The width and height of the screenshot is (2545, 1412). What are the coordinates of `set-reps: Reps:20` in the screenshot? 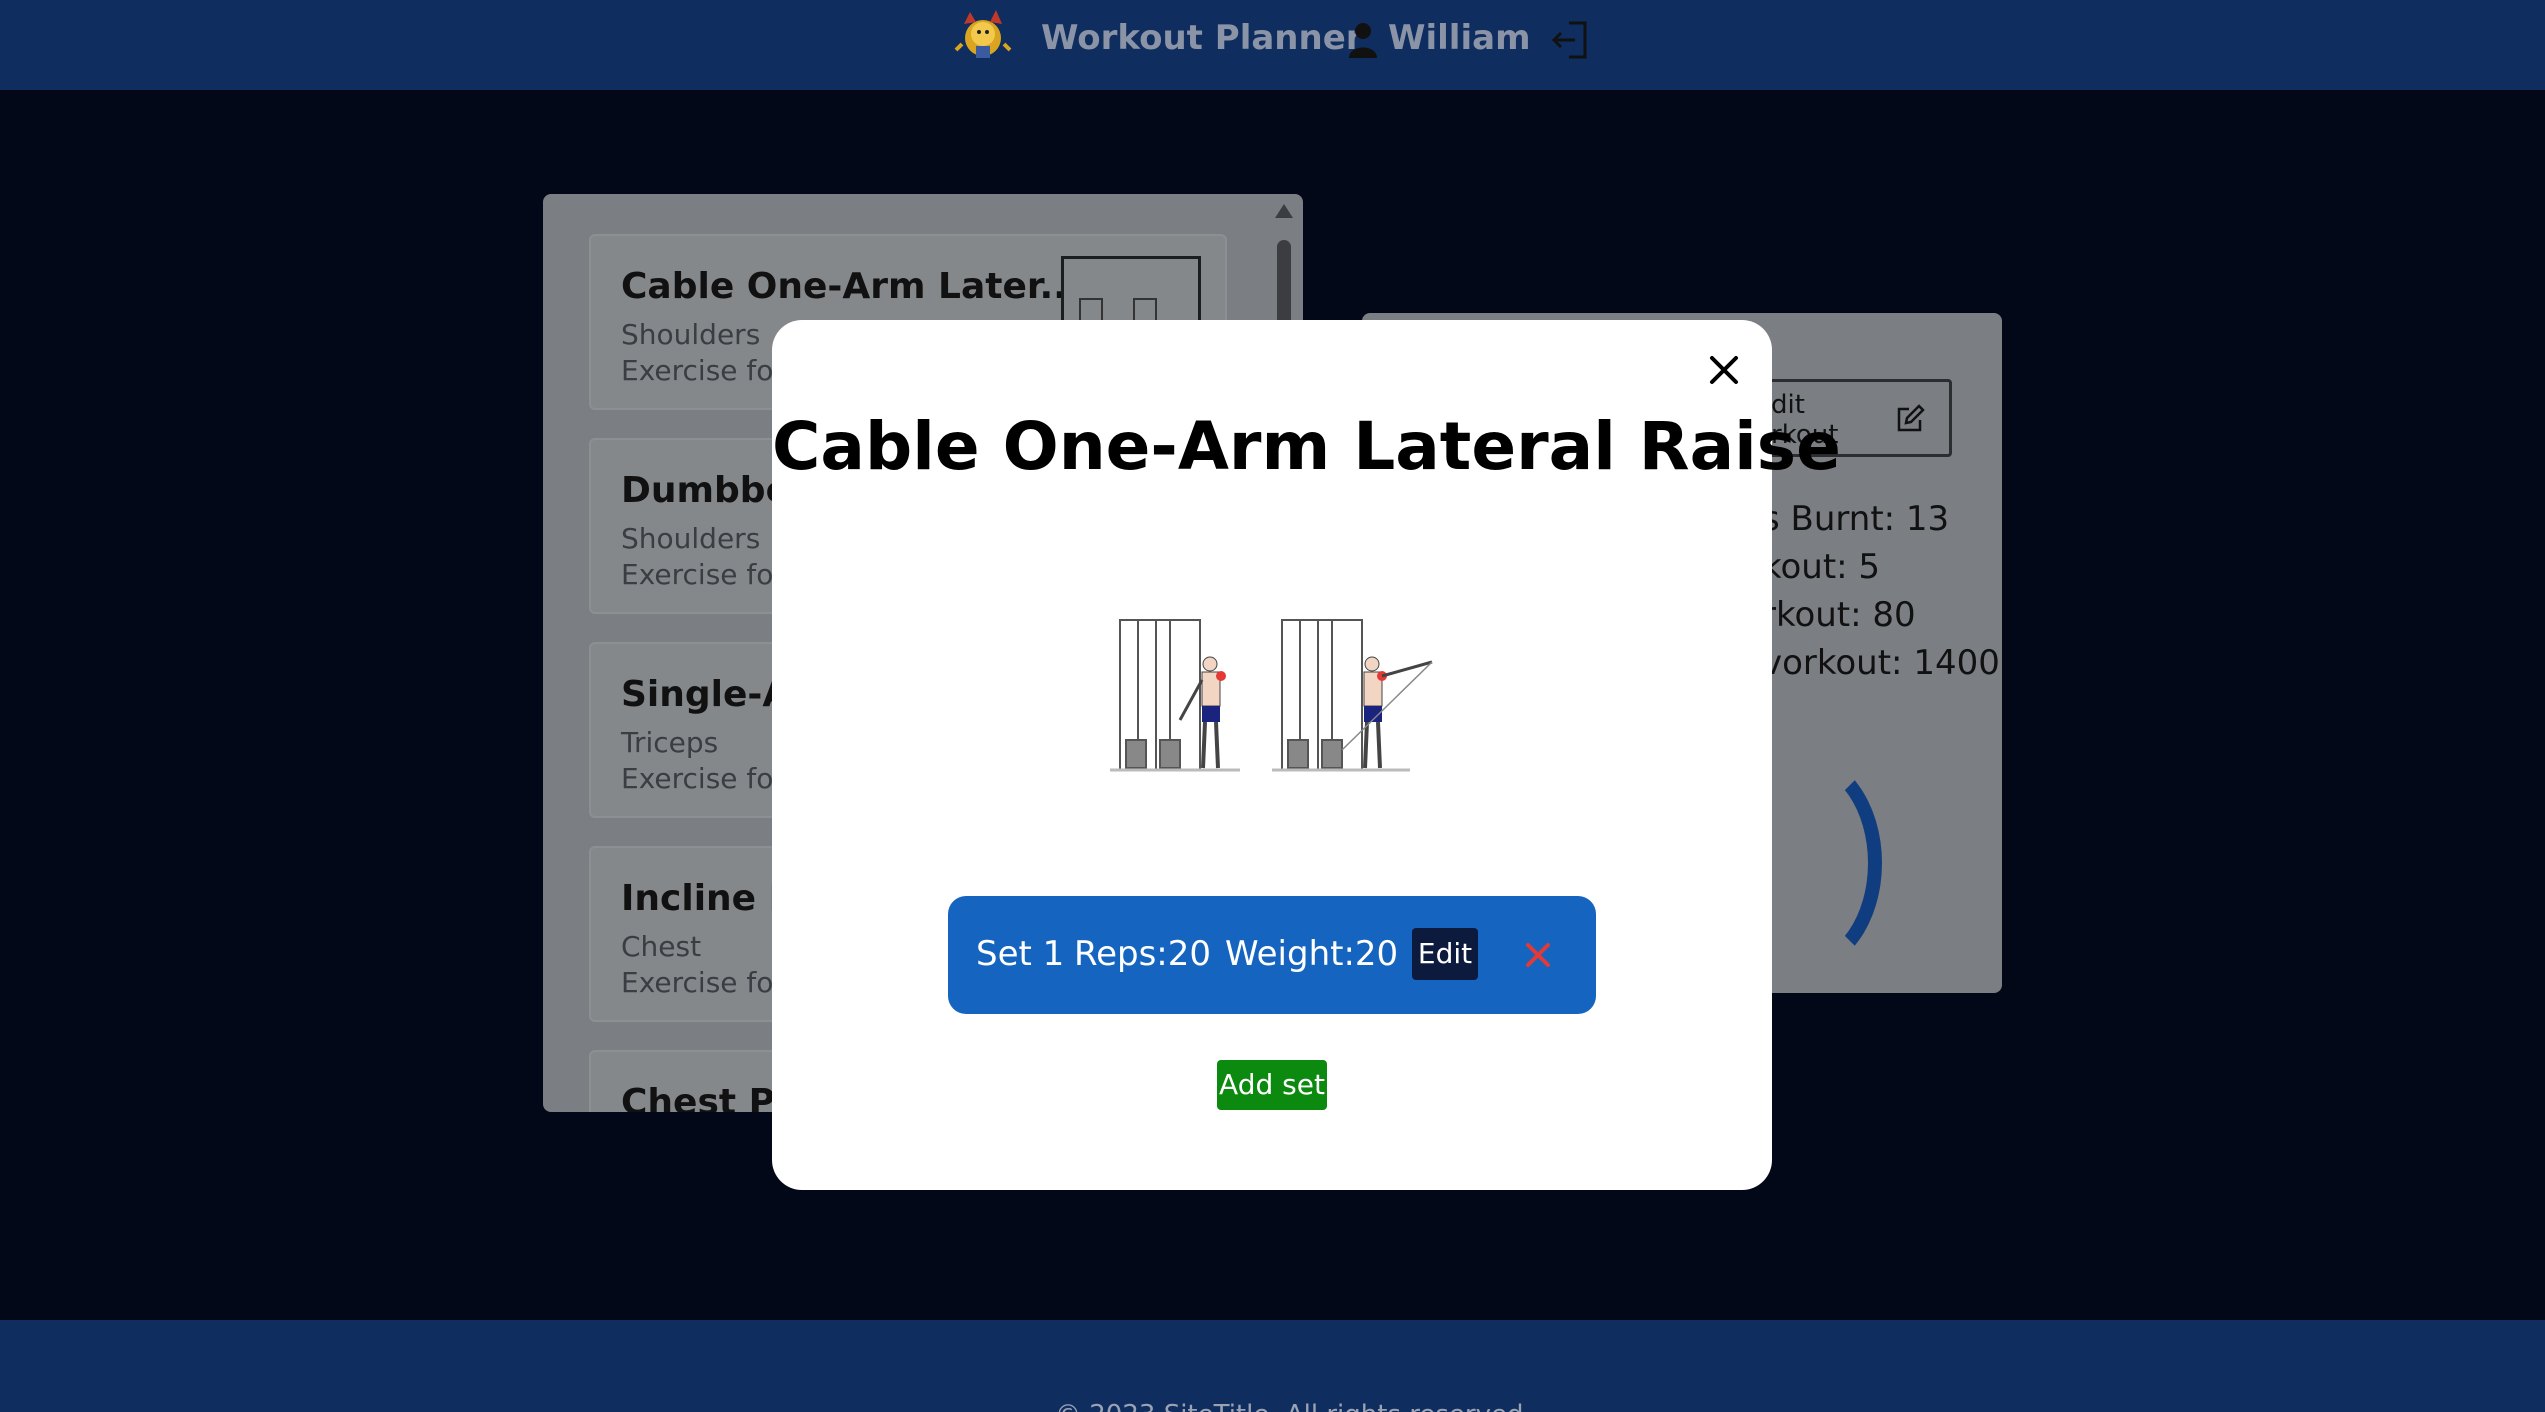 It's located at (1143, 954).